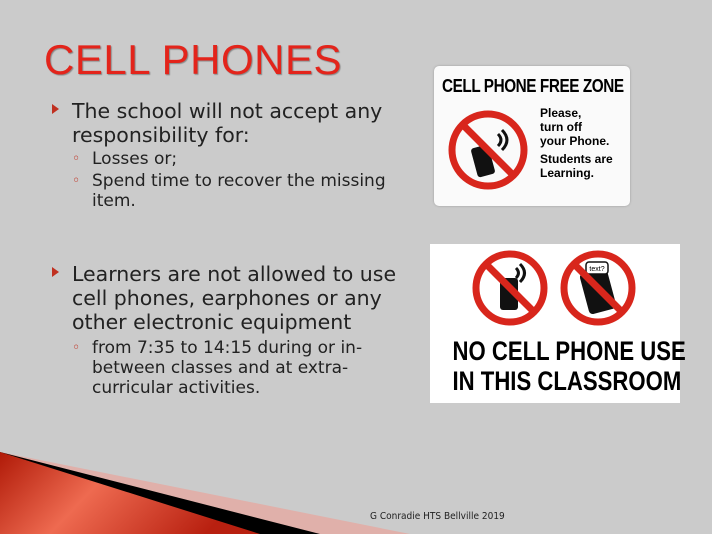 This screenshot has width=712, height=534. Describe the element at coordinates (596, 269) in the screenshot. I see `svg-text: text?` at that location.